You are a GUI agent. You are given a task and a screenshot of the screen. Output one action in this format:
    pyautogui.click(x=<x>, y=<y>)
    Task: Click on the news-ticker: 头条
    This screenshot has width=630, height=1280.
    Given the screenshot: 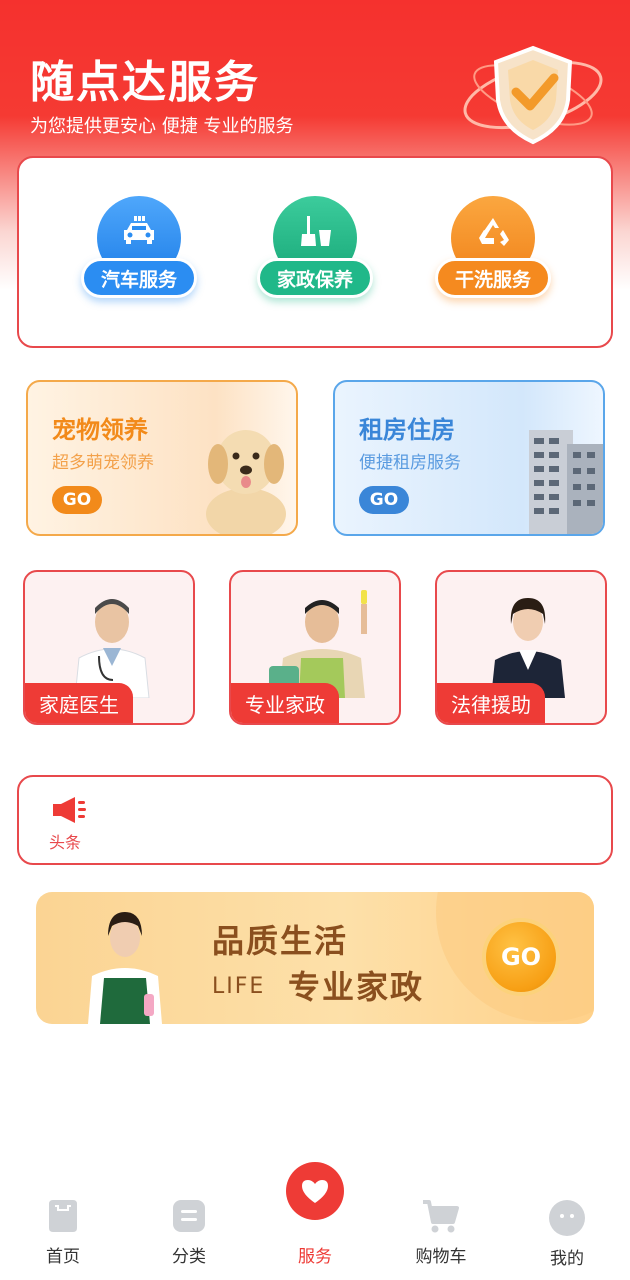 What is the action you would take?
    pyautogui.click(x=315, y=820)
    